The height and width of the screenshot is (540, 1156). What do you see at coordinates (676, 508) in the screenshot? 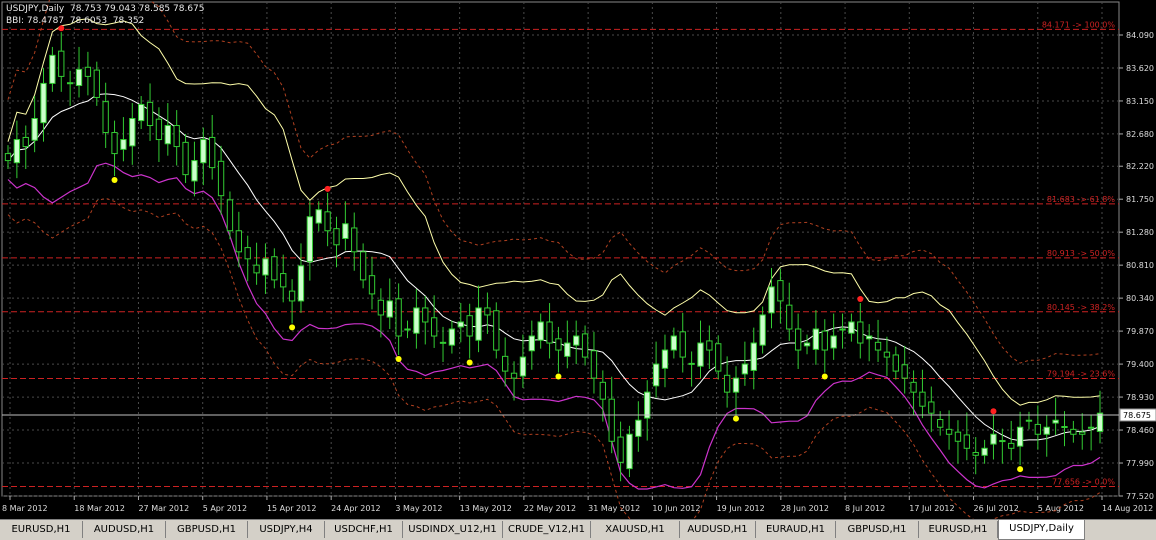
I see `date-tick-label: 10 Jun 2012` at bounding box center [676, 508].